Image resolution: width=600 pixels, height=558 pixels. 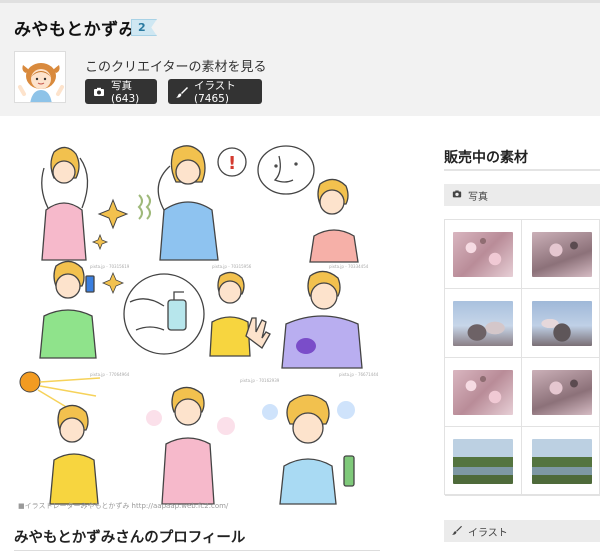 What do you see at coordinates (74, 454) in the screenshot?
I see `woman-sun-heat` at bounding box center [74, 454].